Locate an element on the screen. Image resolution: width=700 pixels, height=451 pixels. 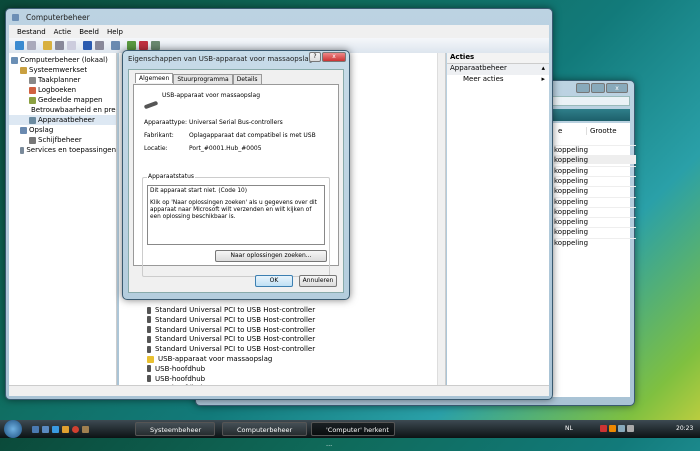
more-actions: Meer acties ▸ is located at coordinates (498, 80).